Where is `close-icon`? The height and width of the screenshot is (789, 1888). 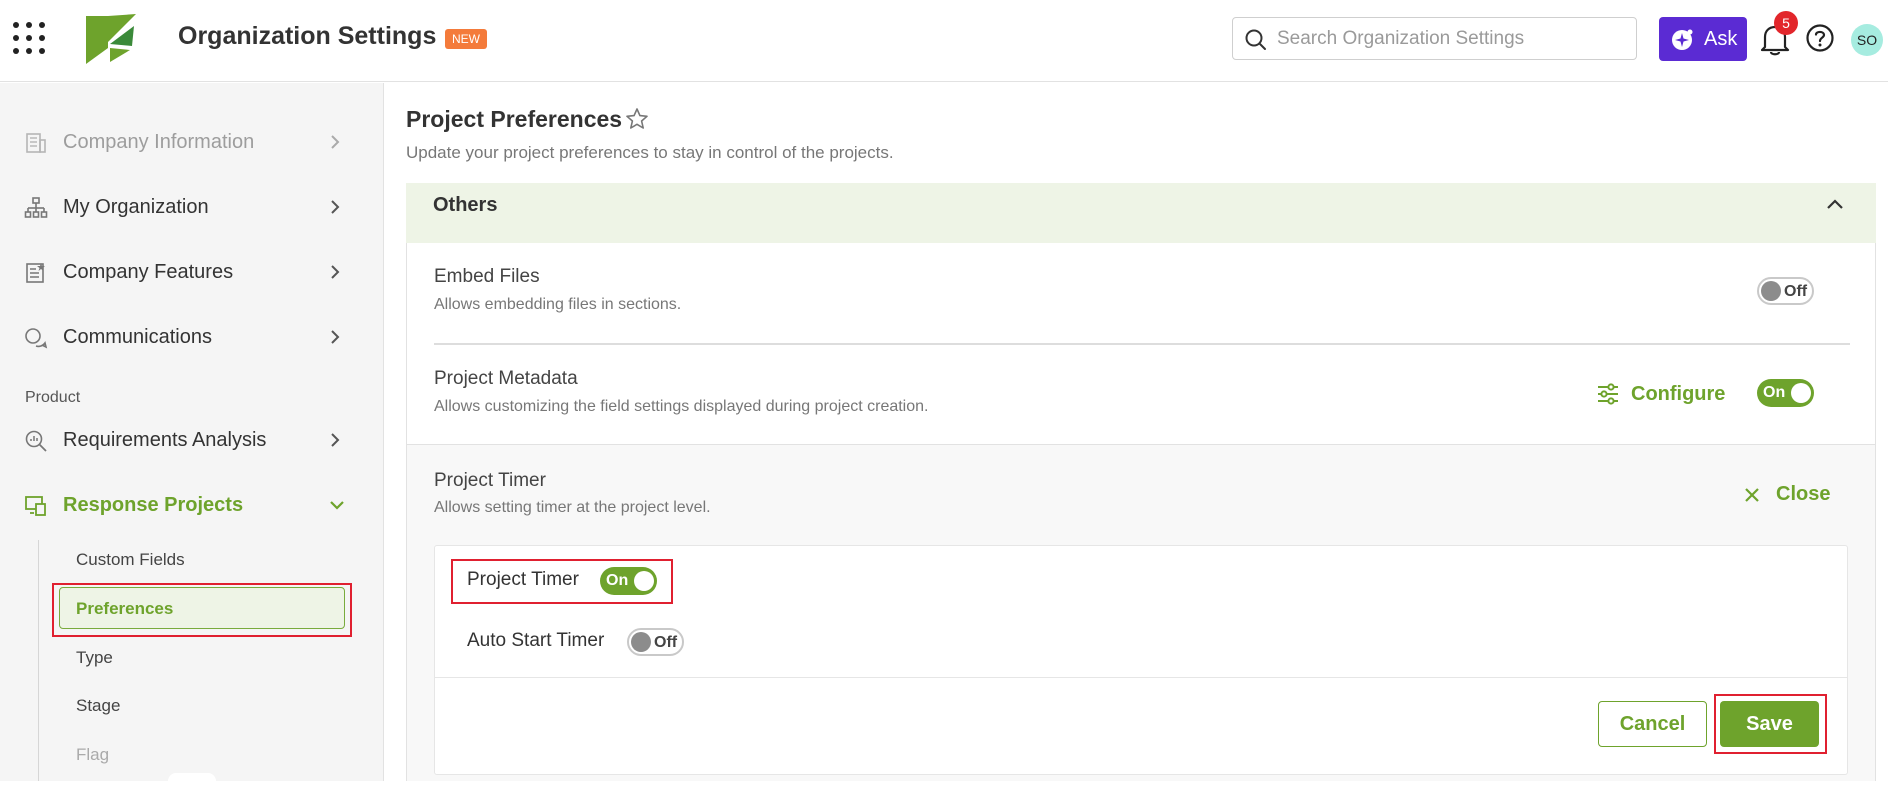
close-icon is located at coordinates (1752, 495).